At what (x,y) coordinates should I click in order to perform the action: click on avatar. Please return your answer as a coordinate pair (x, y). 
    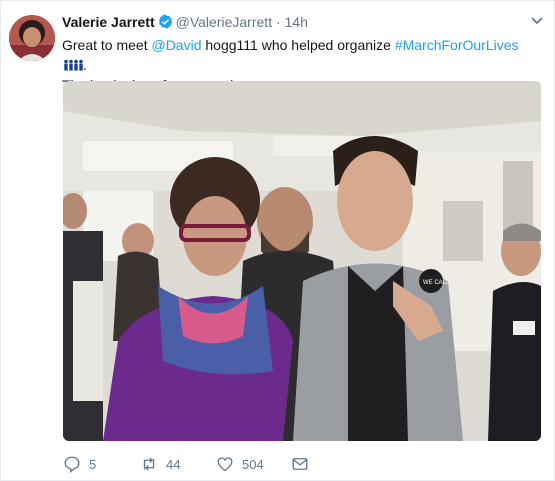
    Looking at the image, I should click on (32, 38).